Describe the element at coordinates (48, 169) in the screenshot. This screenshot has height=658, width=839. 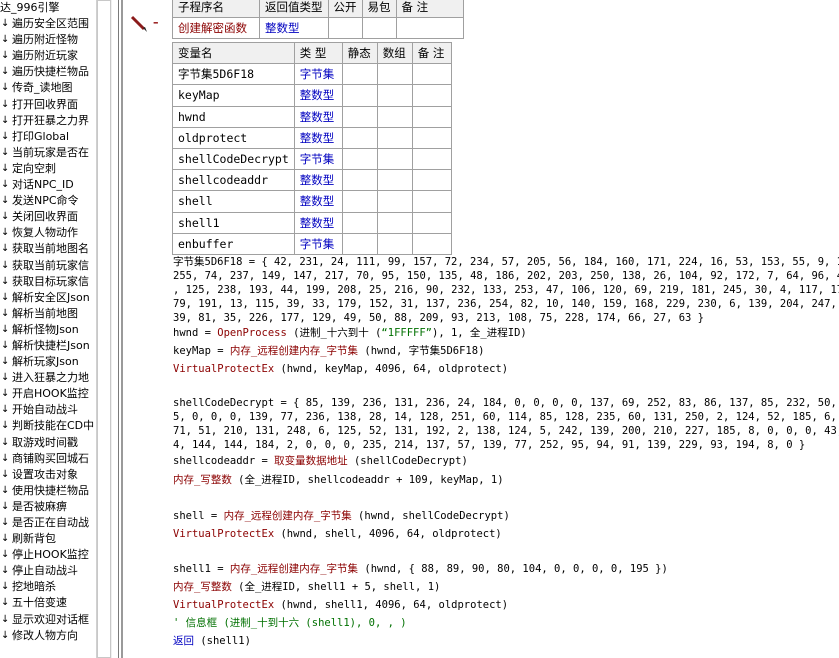
I see `list-item: ↓ 定向空刺` at that location.